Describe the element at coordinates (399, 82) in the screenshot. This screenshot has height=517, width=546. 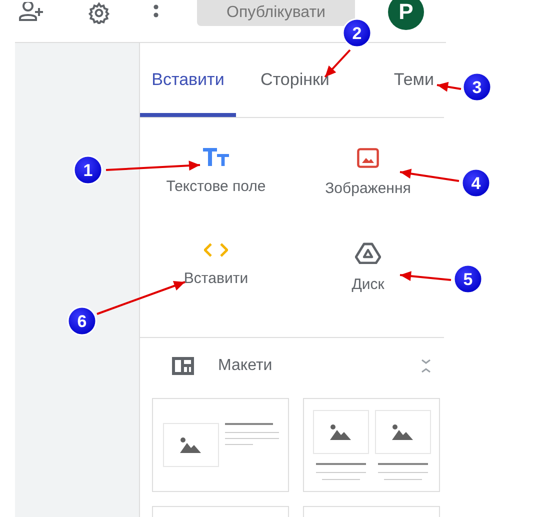
I see `tab: Теми` at that location.